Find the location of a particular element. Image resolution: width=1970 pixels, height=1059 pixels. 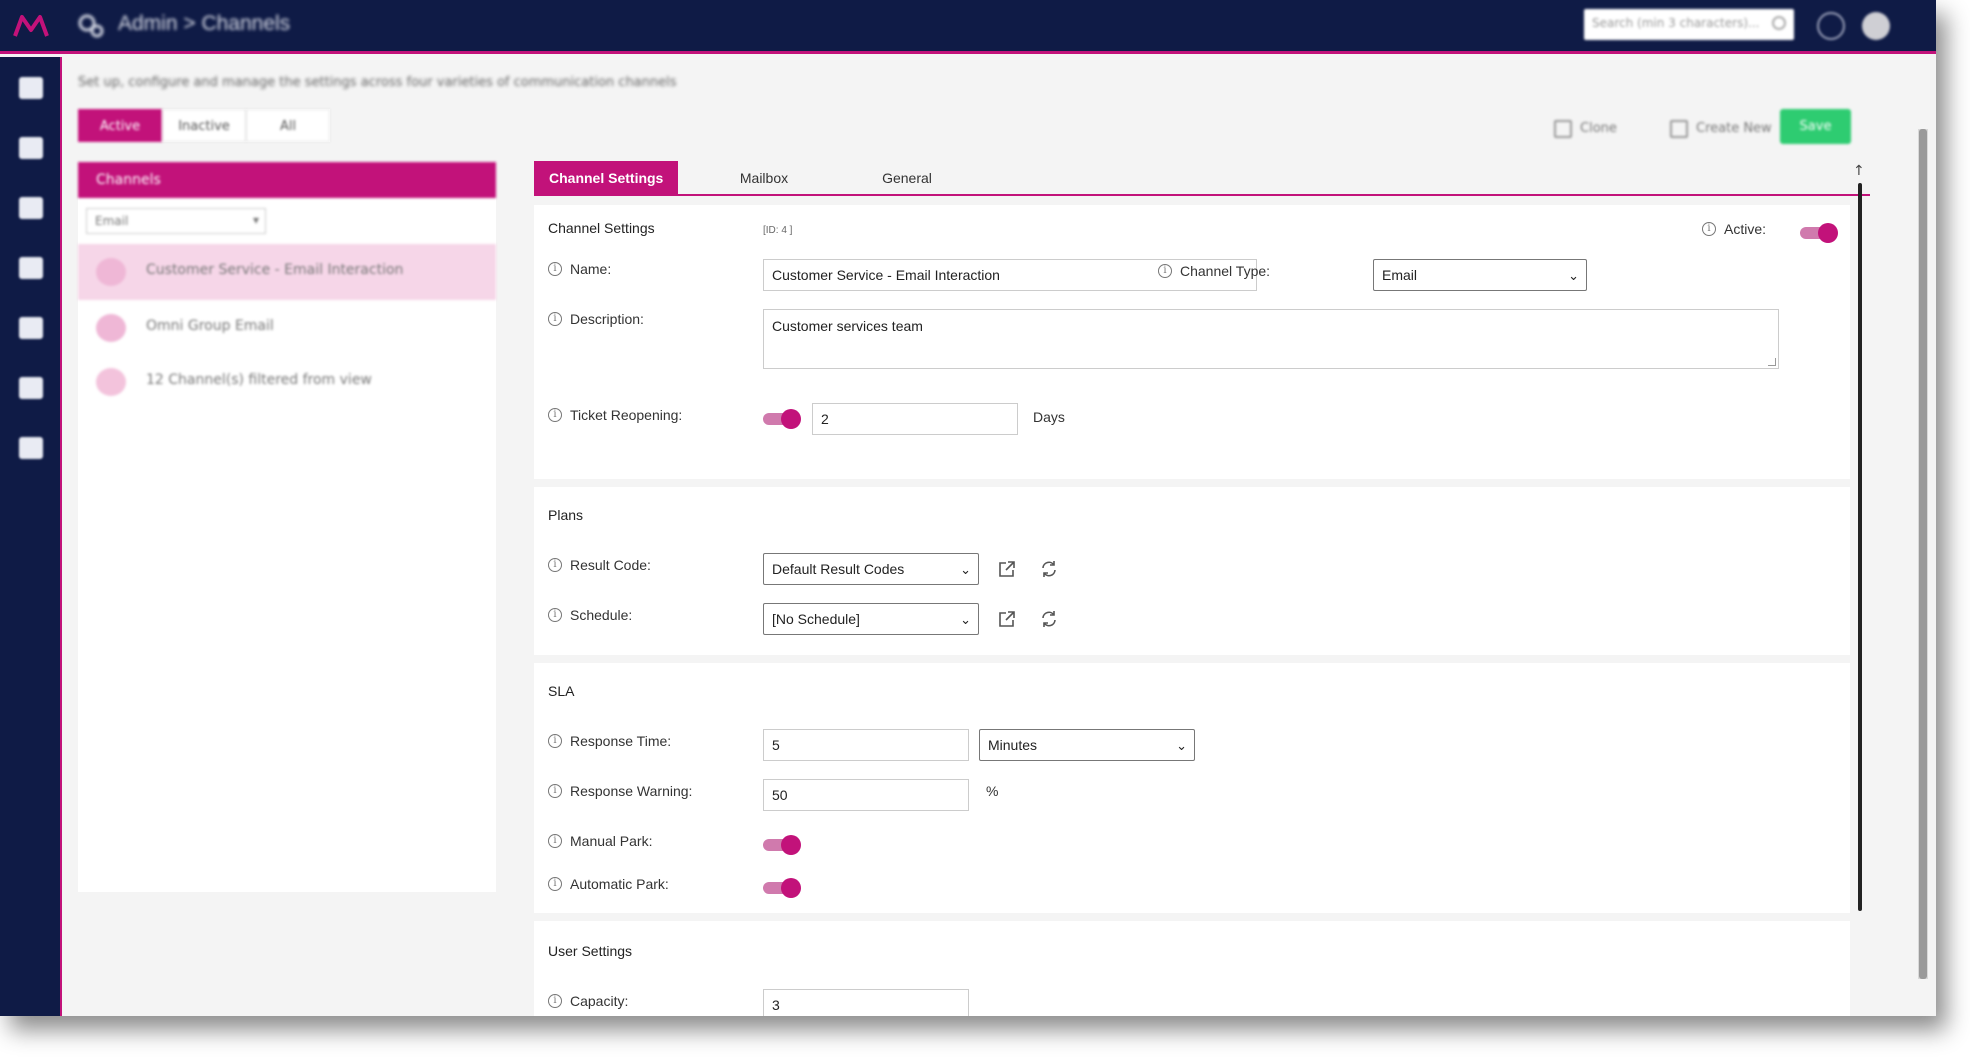

page-scrollbar-thumb is located at coordinates (1923, 554).